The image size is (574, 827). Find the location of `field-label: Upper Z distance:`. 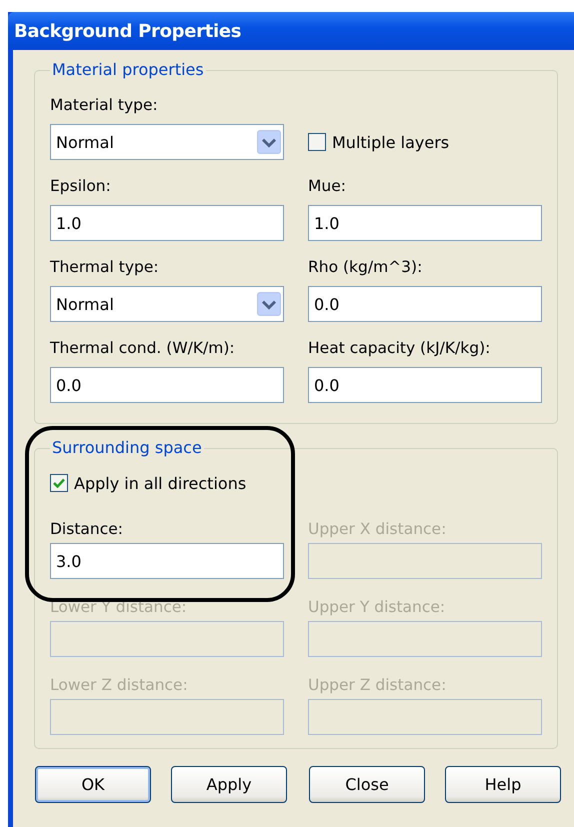

field-label: Upper Z distance: is located at coordinates (377, 685).